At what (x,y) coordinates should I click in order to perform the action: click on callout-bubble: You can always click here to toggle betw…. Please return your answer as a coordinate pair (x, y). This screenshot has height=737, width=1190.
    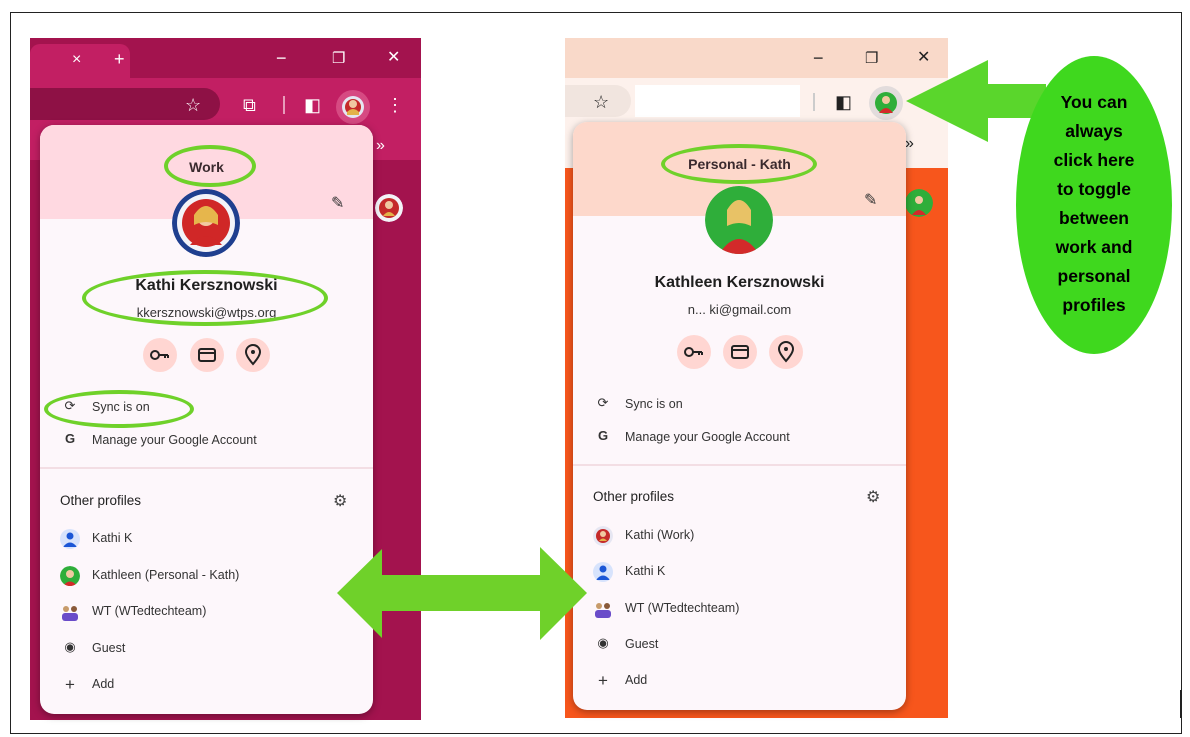
    Looking at the image, I should click on (1094, 205).